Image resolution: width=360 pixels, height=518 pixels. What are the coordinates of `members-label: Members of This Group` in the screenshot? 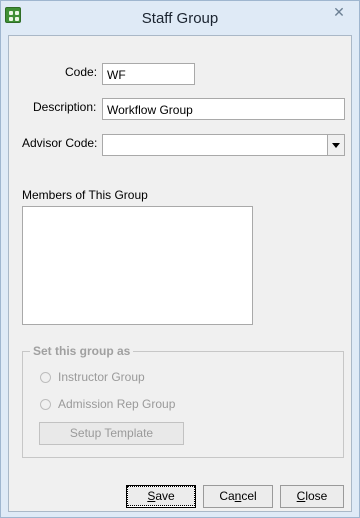 It's located at (85, 195).